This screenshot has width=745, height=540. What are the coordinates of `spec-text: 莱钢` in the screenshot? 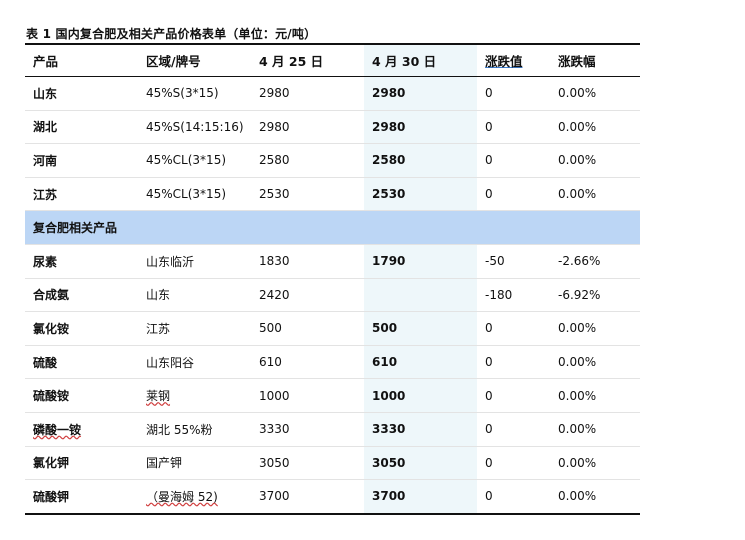 It's located at (158, 396).